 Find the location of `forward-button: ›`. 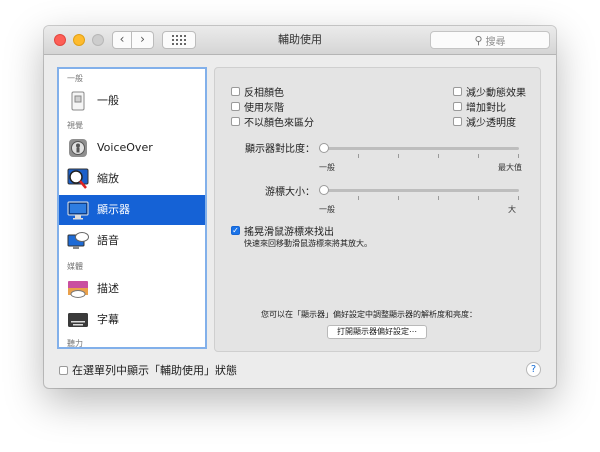

forward-button: › is located at coordinates (143, 40).